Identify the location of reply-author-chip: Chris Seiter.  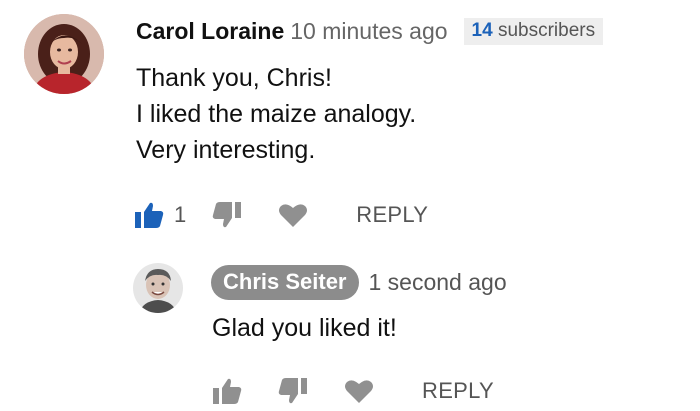
(285, 282).